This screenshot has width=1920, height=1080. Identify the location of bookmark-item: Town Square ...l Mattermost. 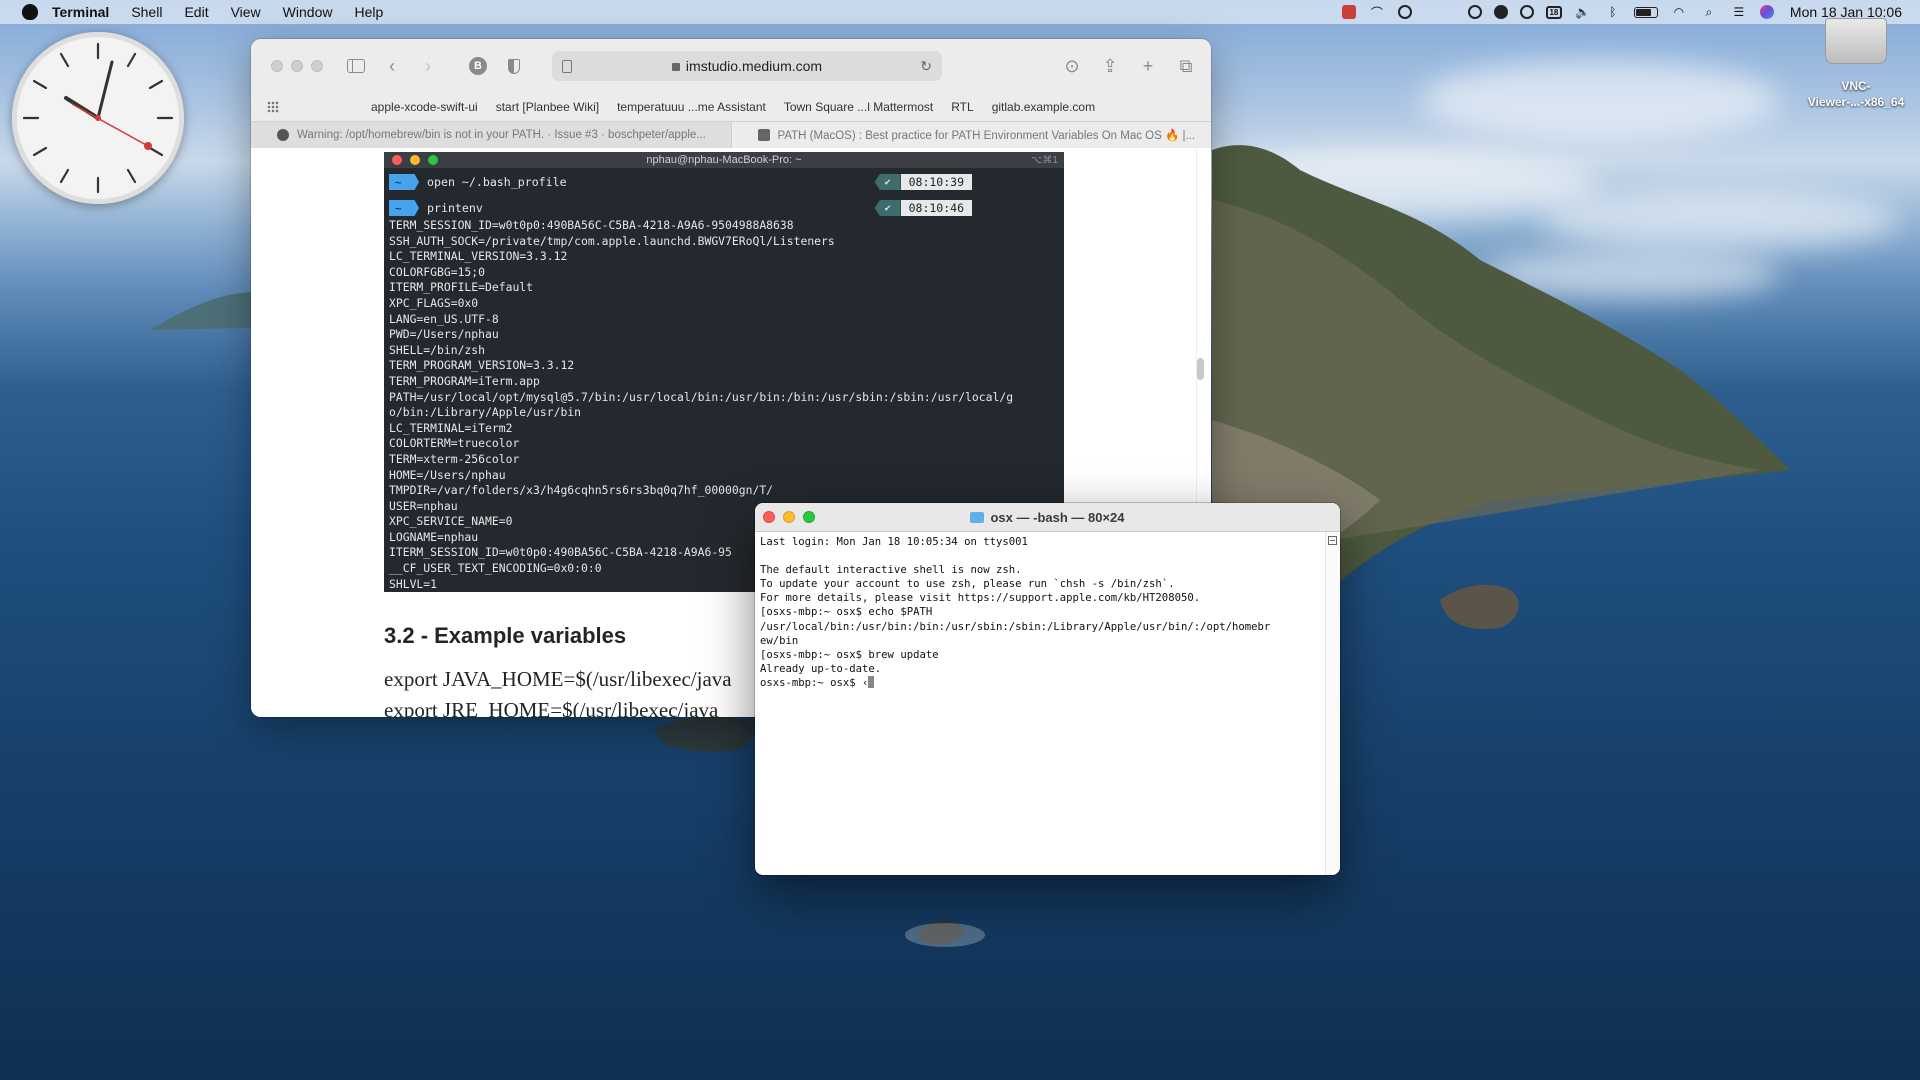
(858, 107).